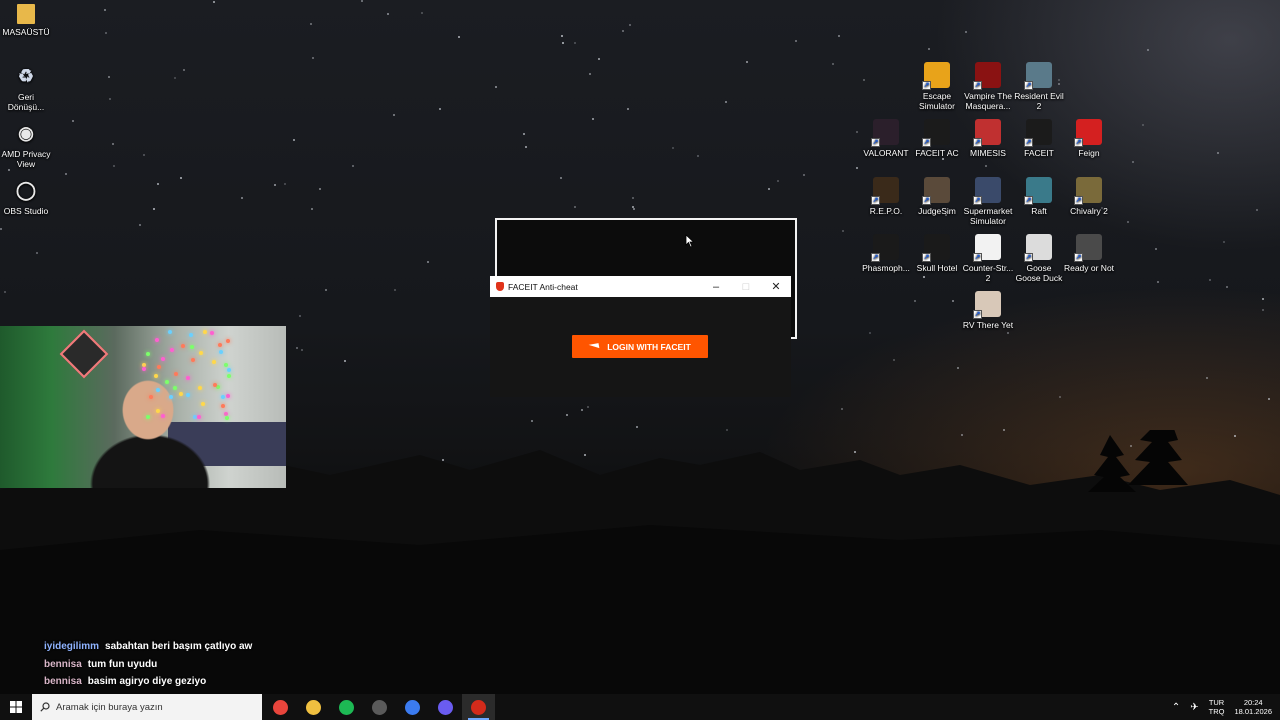 Image resolution: width=1280 pixels, height=720 pixels. Describe the element at coordinates (1253, 707) in the screenshot. I see `clock: 20:24 18.01.2026` at that location.